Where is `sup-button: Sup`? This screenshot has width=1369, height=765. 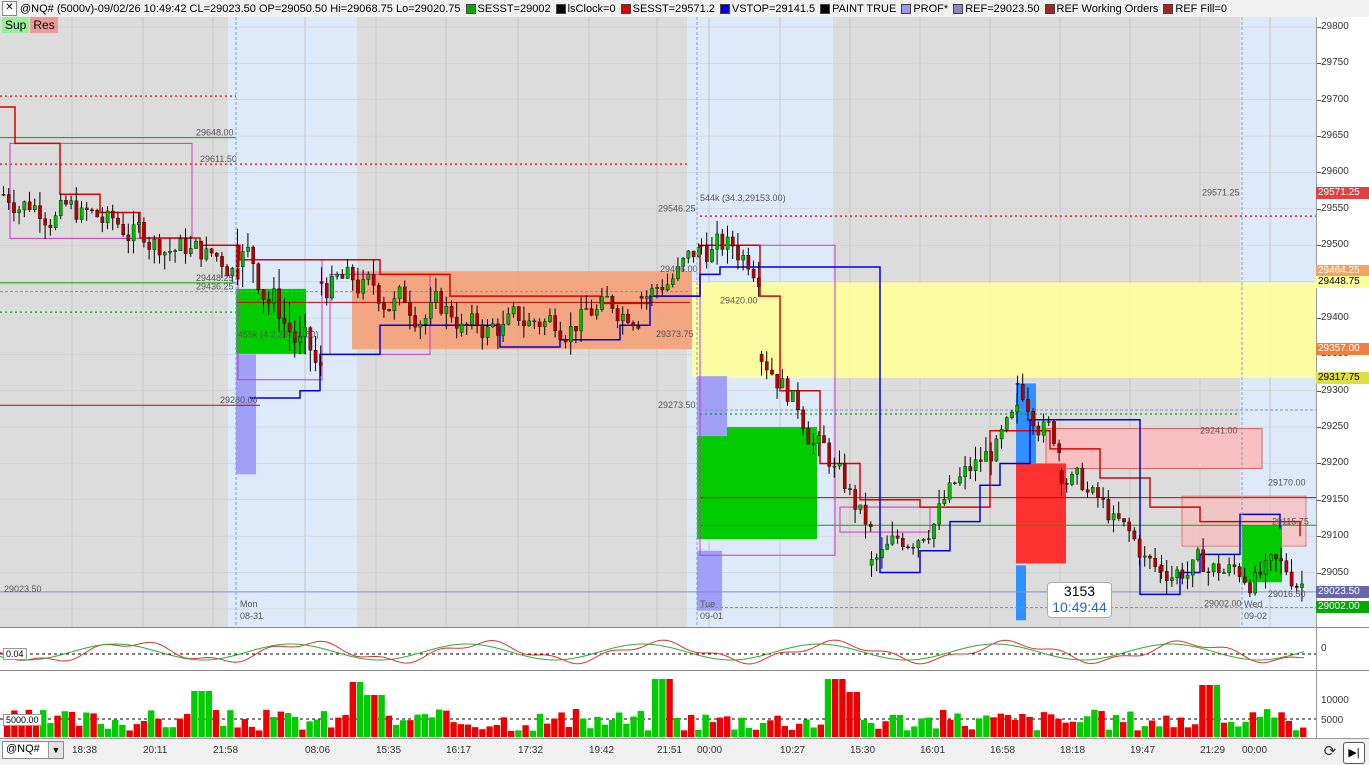
sup-button: Sup is located at coordinates (16, 25).